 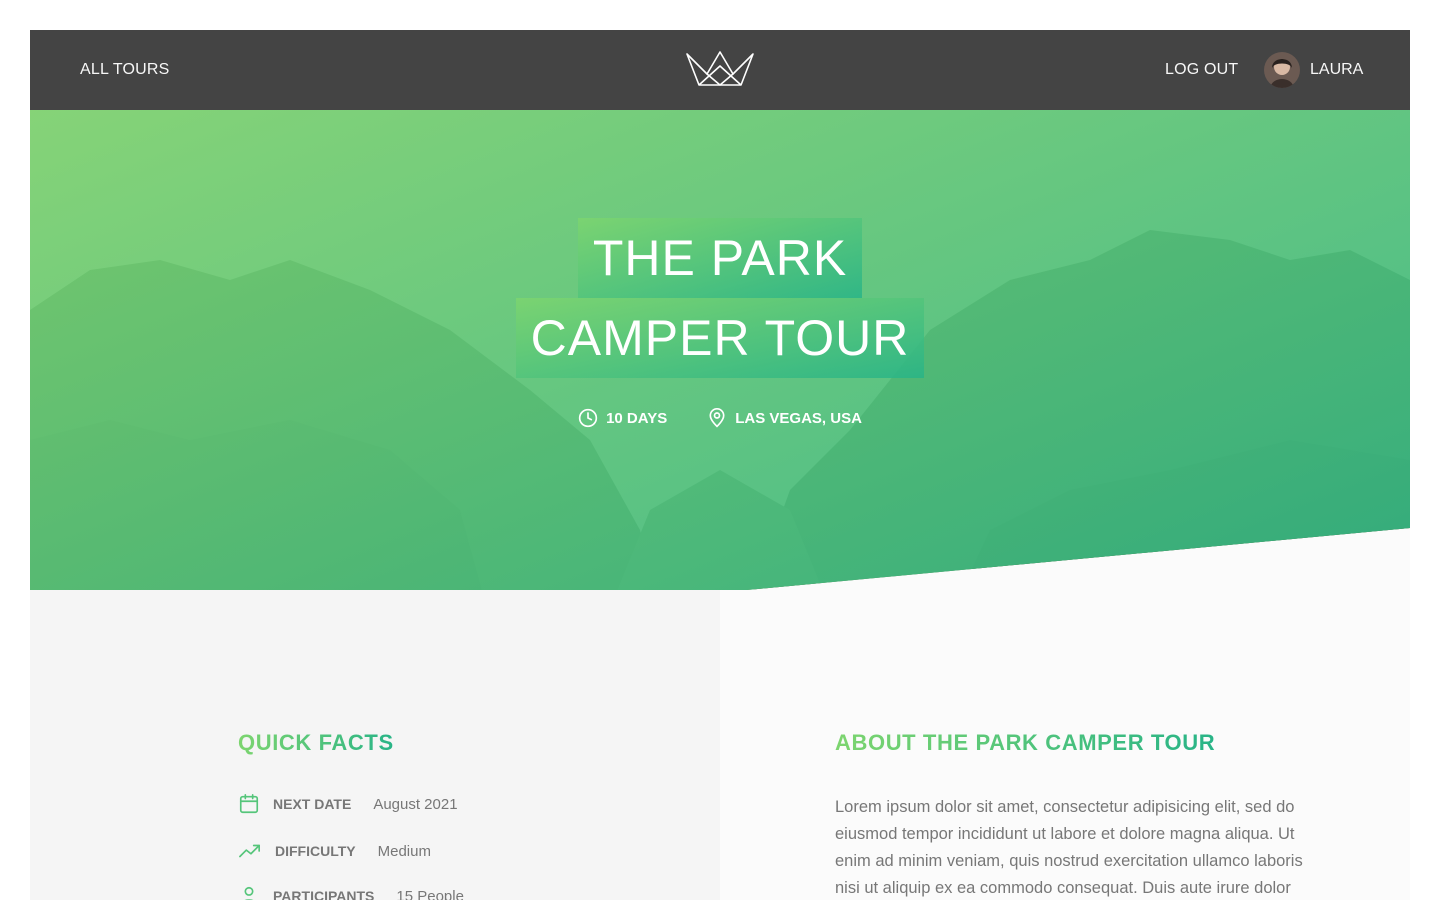 I want to click on hero-details: 10 DAYS LAS VEGAS, USA, so click(x=720, y=418).